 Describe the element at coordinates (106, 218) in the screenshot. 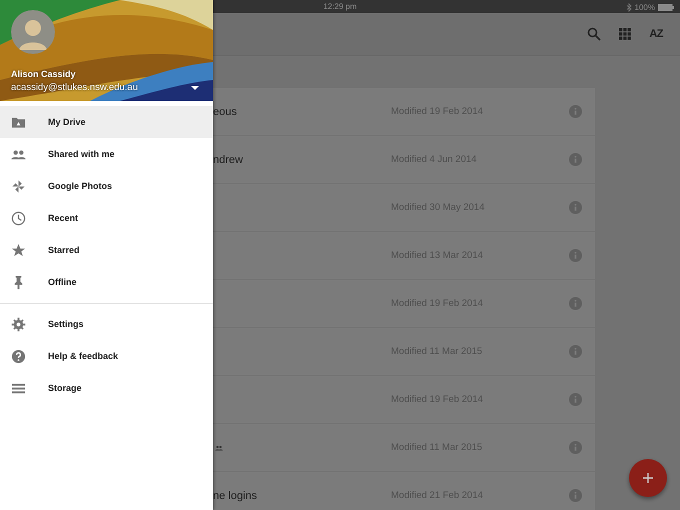

I see `nav-item: Recent` at that location.